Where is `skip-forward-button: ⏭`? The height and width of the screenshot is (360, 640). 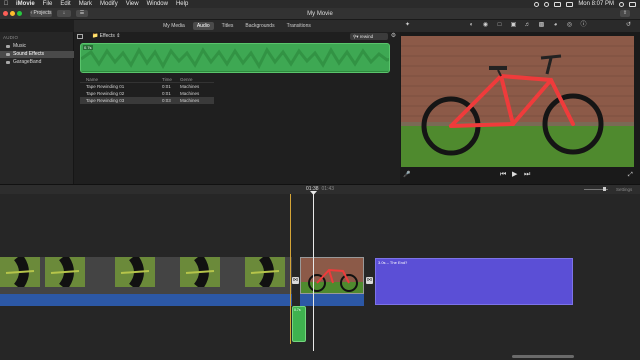 skip-forward-button: ⏭ is located at coordinates (527, 175).